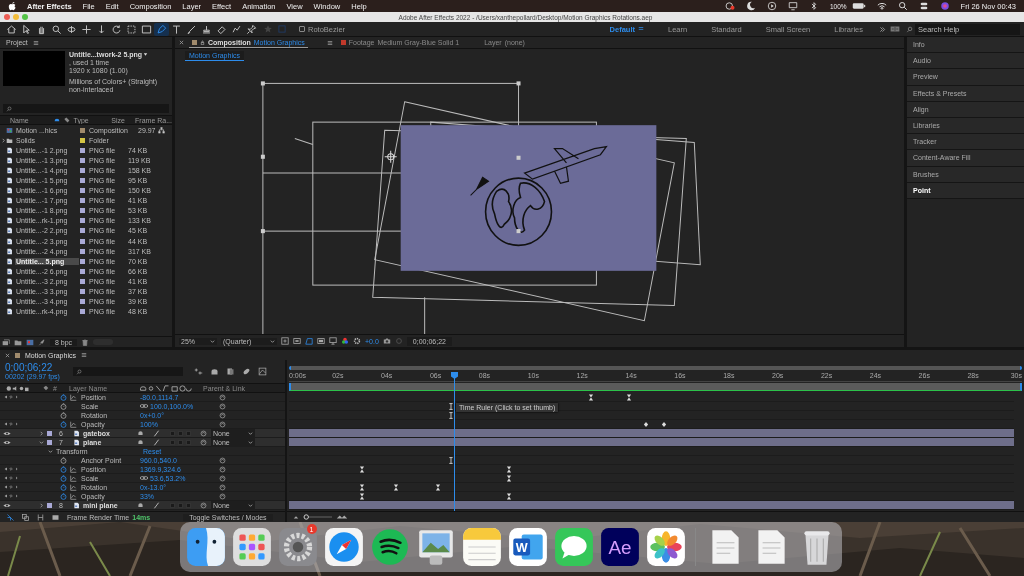  What do you see at coordinates (86, 29) in the screenshot?
I see `pan-tool` at bounding box center [86, 29].